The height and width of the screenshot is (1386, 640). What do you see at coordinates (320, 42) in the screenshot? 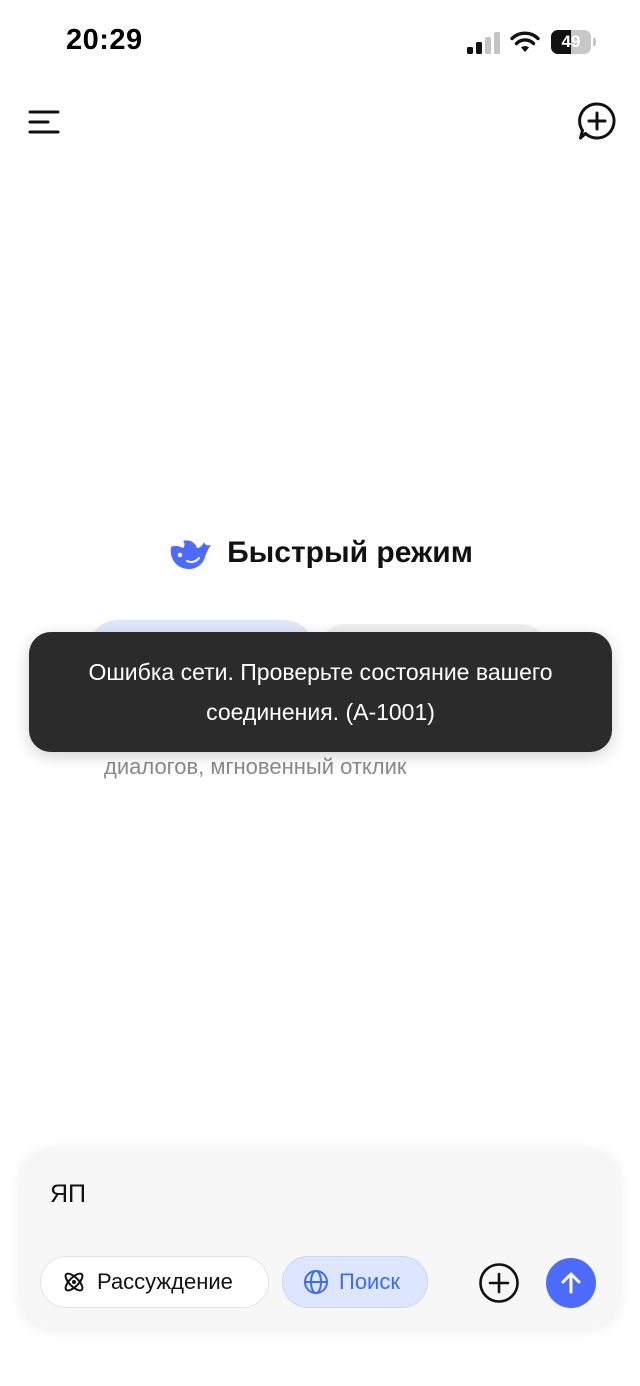
I see `status-bar: 20:29 49` at bounding box center [320, 42].